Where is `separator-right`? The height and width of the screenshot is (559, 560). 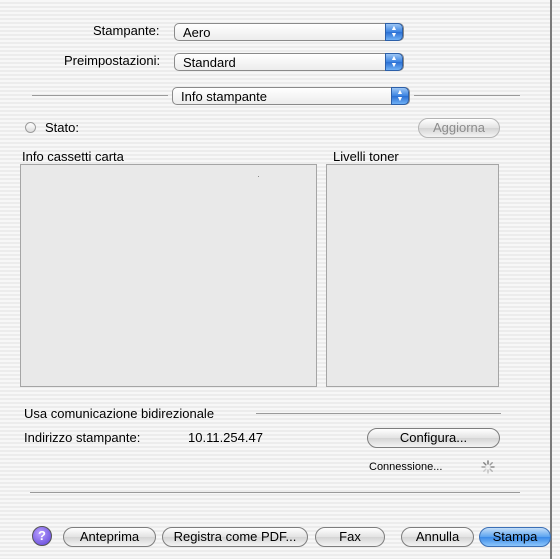 separator-right is located at coordinates (467, 95).